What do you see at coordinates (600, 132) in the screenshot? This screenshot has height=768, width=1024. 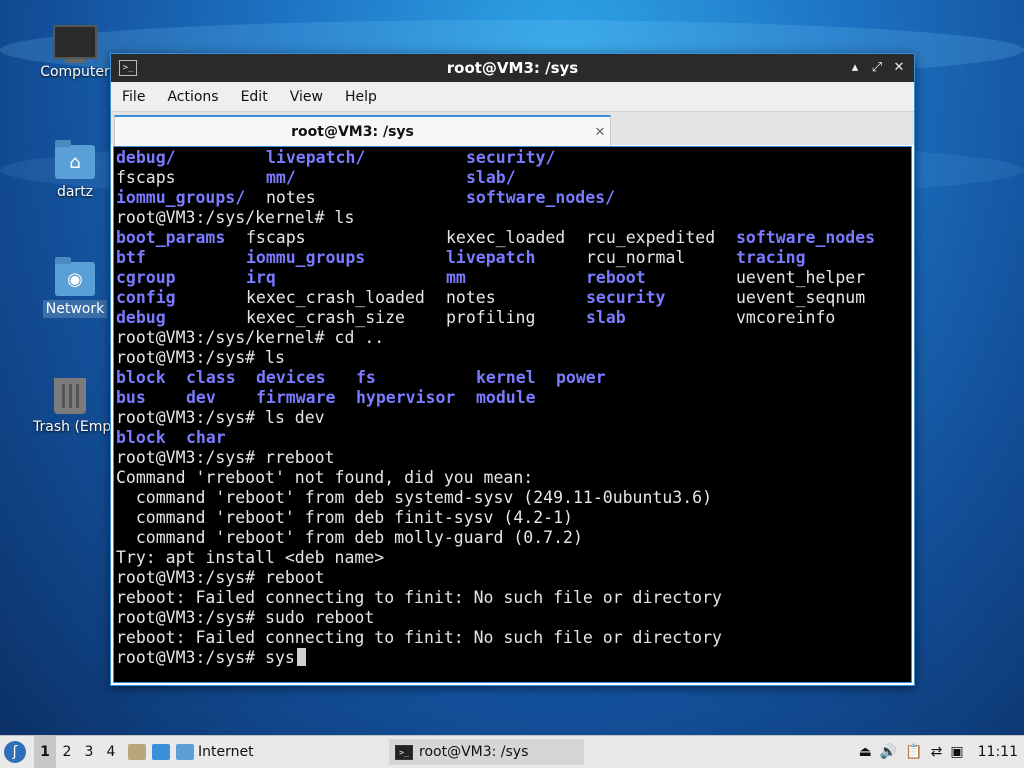 I see `tab-close-icon: ✕` at bounding box center [600, 132].